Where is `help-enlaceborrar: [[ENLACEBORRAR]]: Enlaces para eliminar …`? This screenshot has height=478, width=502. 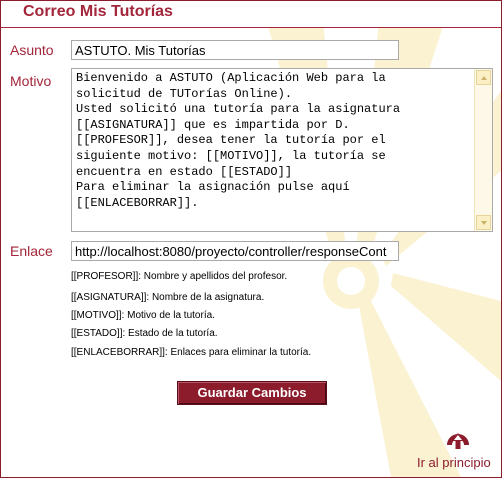 help-enlaceborrar: [[ENLACEBORRAR]]: Enlaces para eliminar … is located at coordinates (191, 352).